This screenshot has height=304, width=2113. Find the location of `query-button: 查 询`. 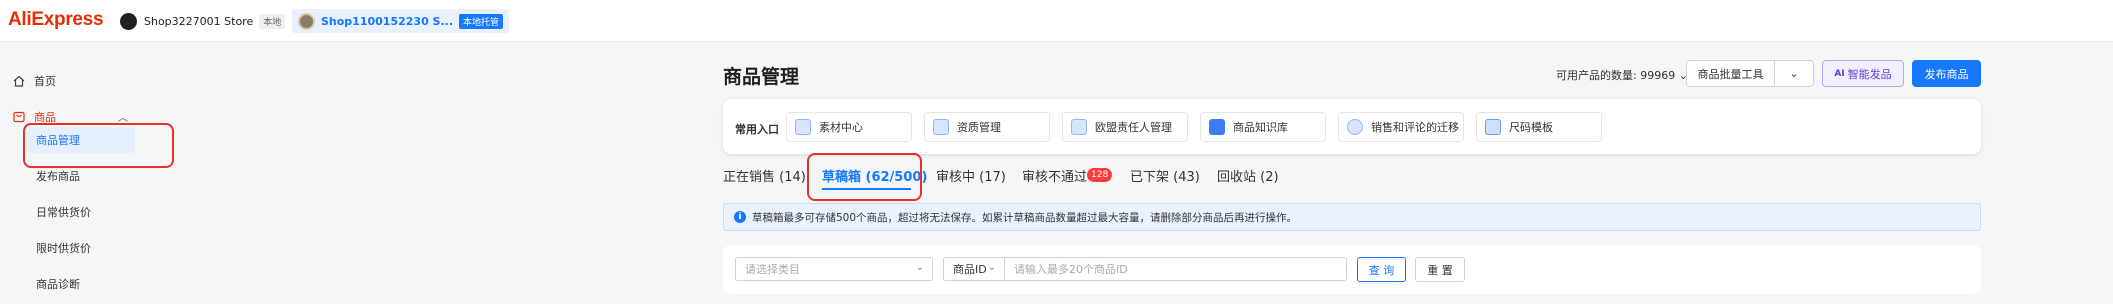

query-button: 查 询 is located at coordinates (1381, 269).